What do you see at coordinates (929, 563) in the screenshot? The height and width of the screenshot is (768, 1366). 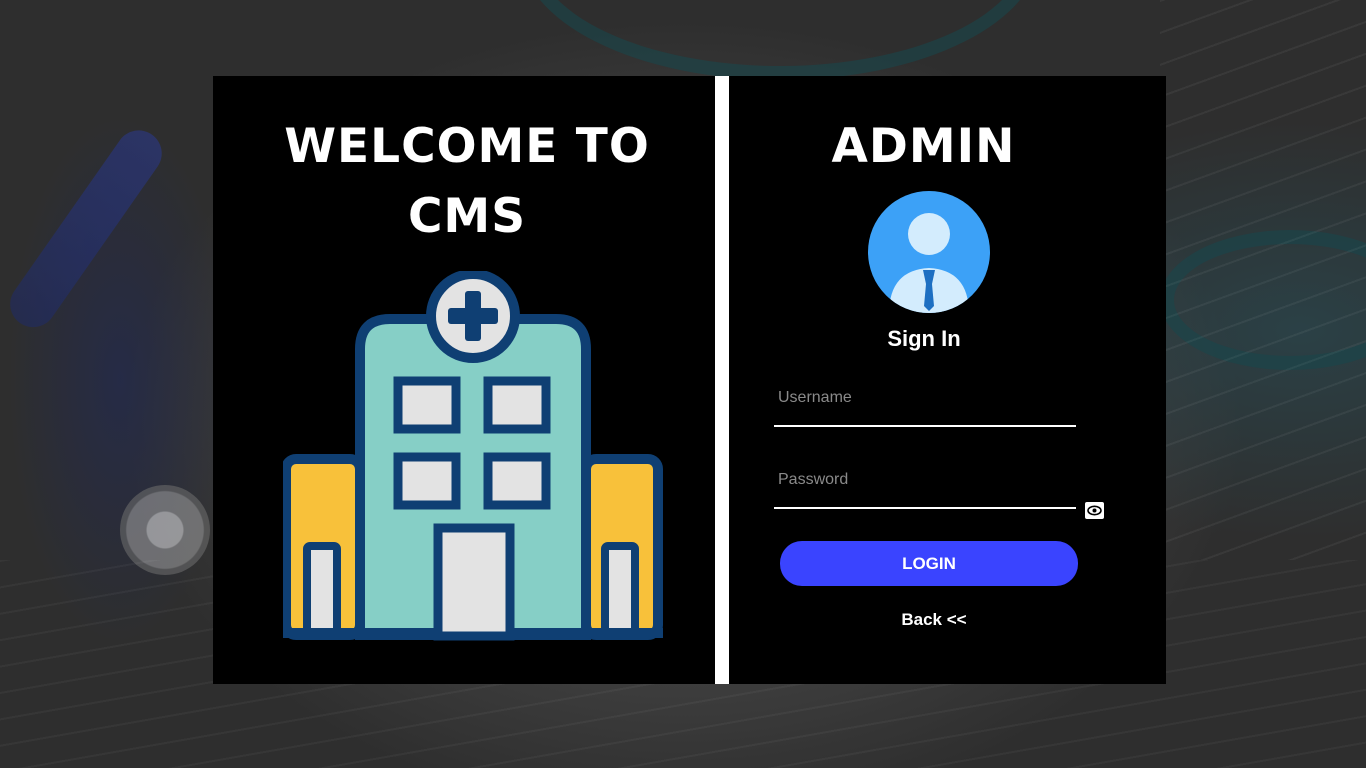 I see `login-button: LOGIN` at bounding box center [929, 563].